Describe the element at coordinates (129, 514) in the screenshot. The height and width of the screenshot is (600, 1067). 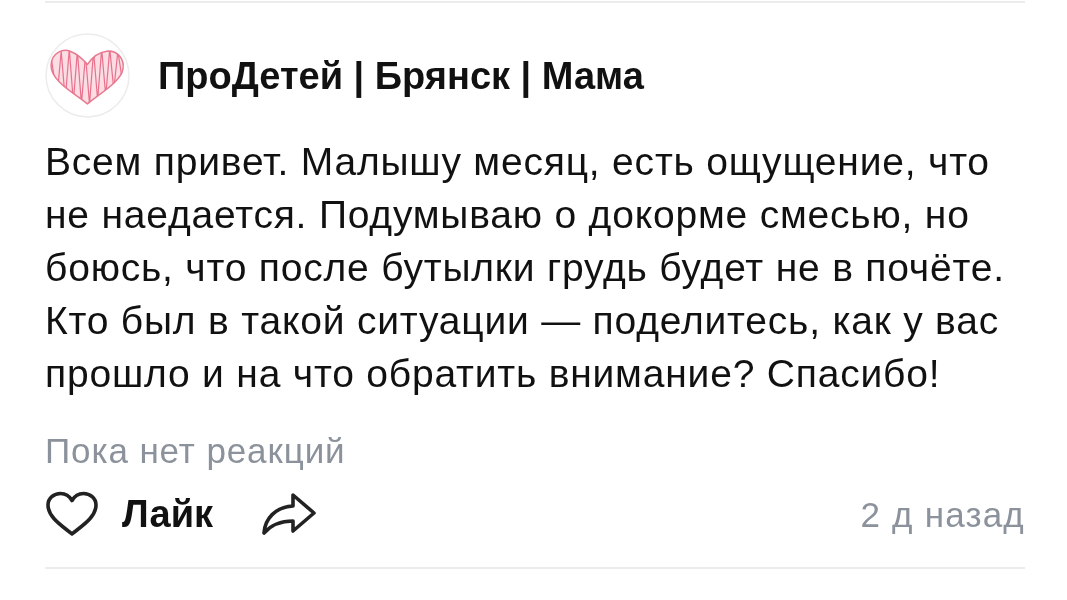
I see `like-button: Лайк` at that location.